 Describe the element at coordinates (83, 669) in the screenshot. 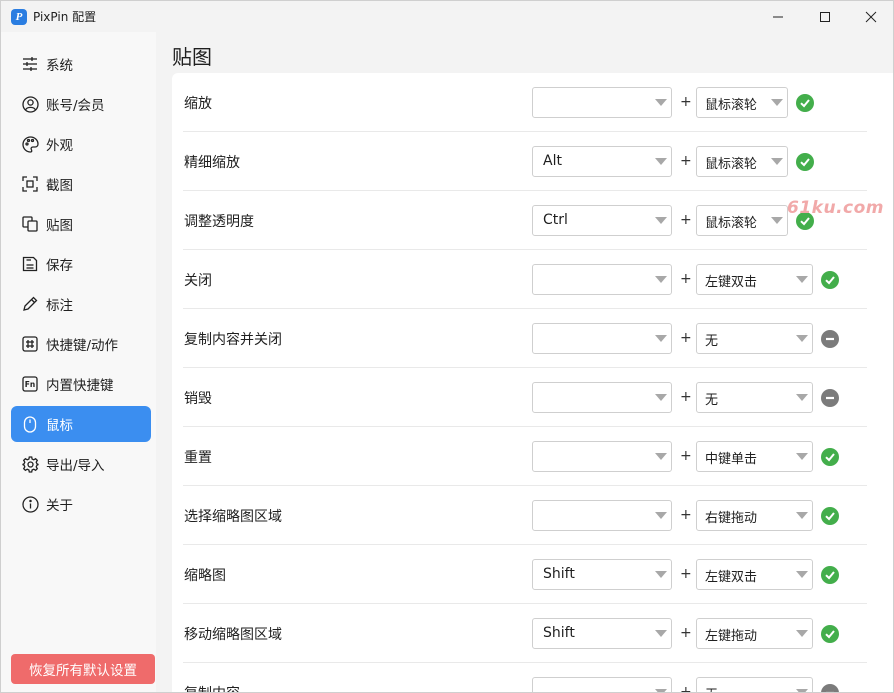

I see `reset-defaults-button: 恢复所有默认设置` at that location.